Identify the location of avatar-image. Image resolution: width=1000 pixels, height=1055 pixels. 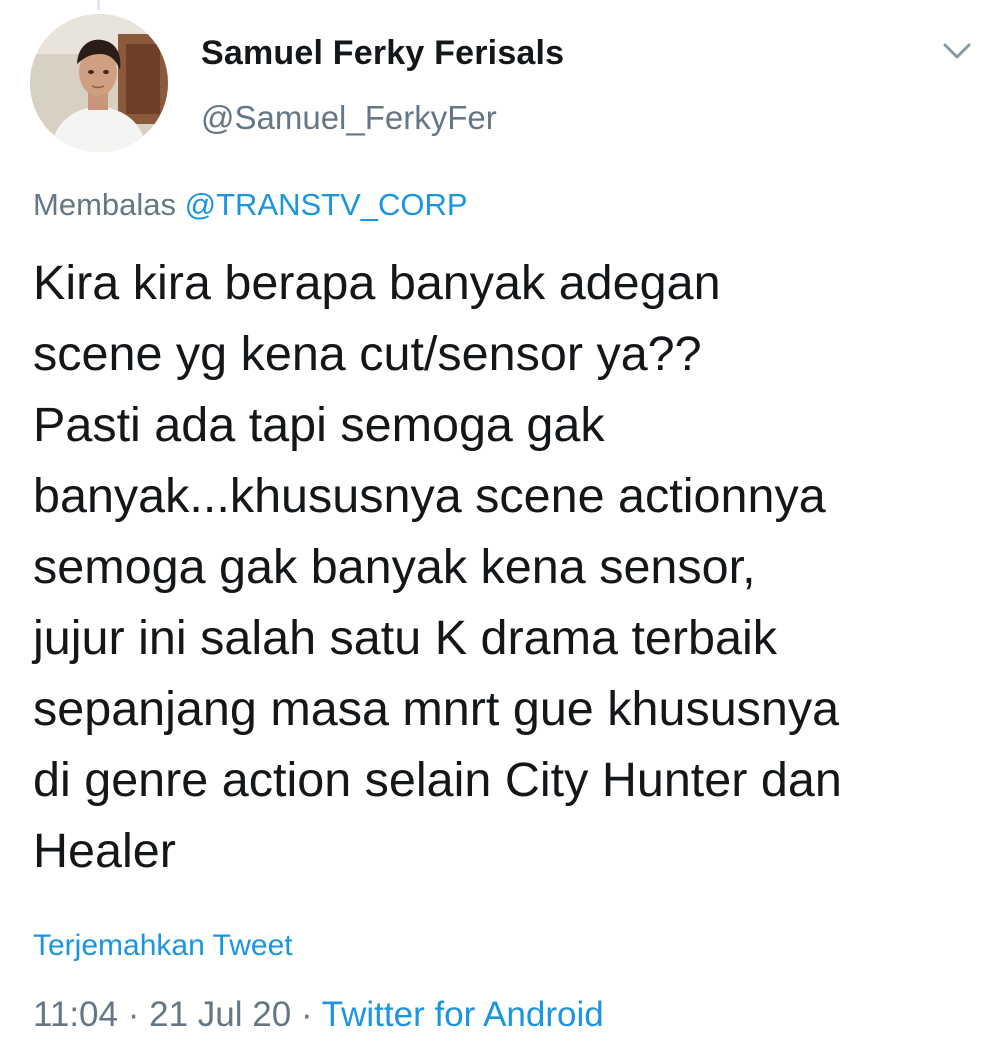
(99, 83).